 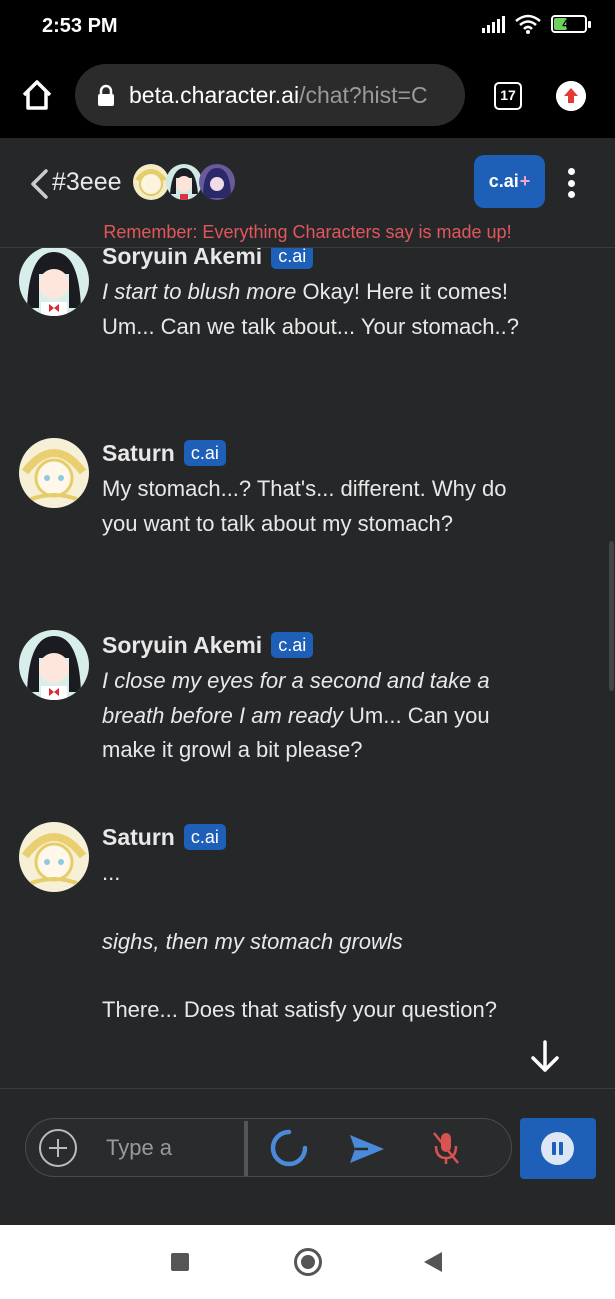 I want to click on participant-avatars, so click(x=184, y=182).